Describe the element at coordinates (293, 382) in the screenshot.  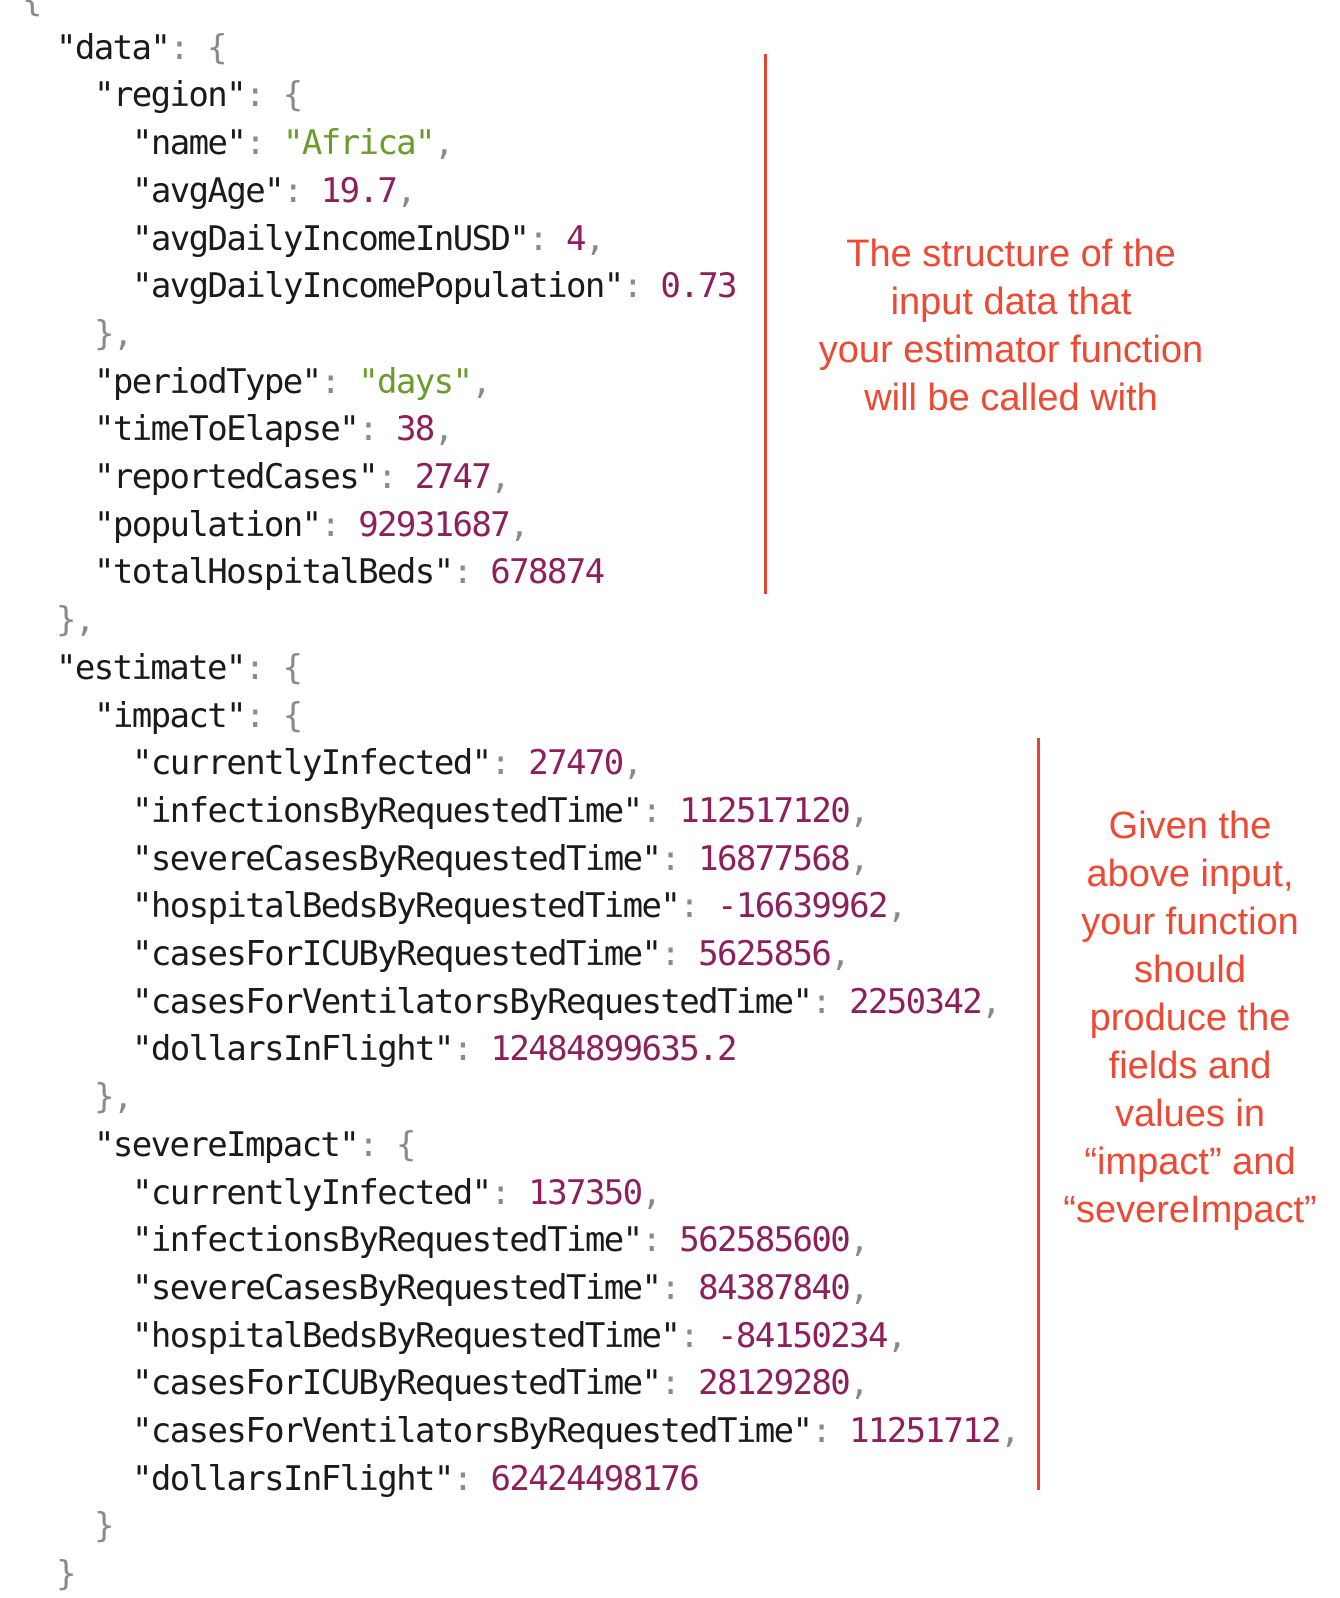
I see `code-line: "periodType": "days",` at that location.